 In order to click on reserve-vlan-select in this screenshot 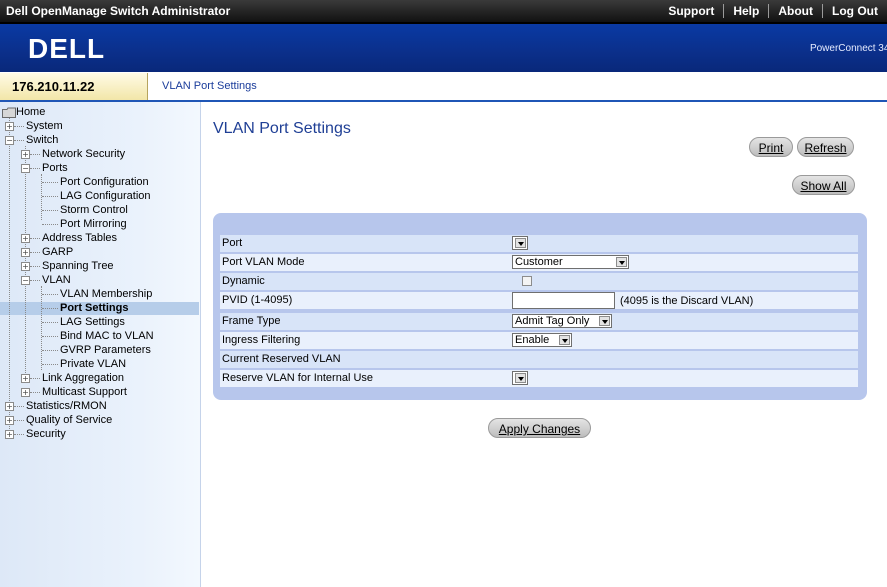, I will do `click(520, 378)`.